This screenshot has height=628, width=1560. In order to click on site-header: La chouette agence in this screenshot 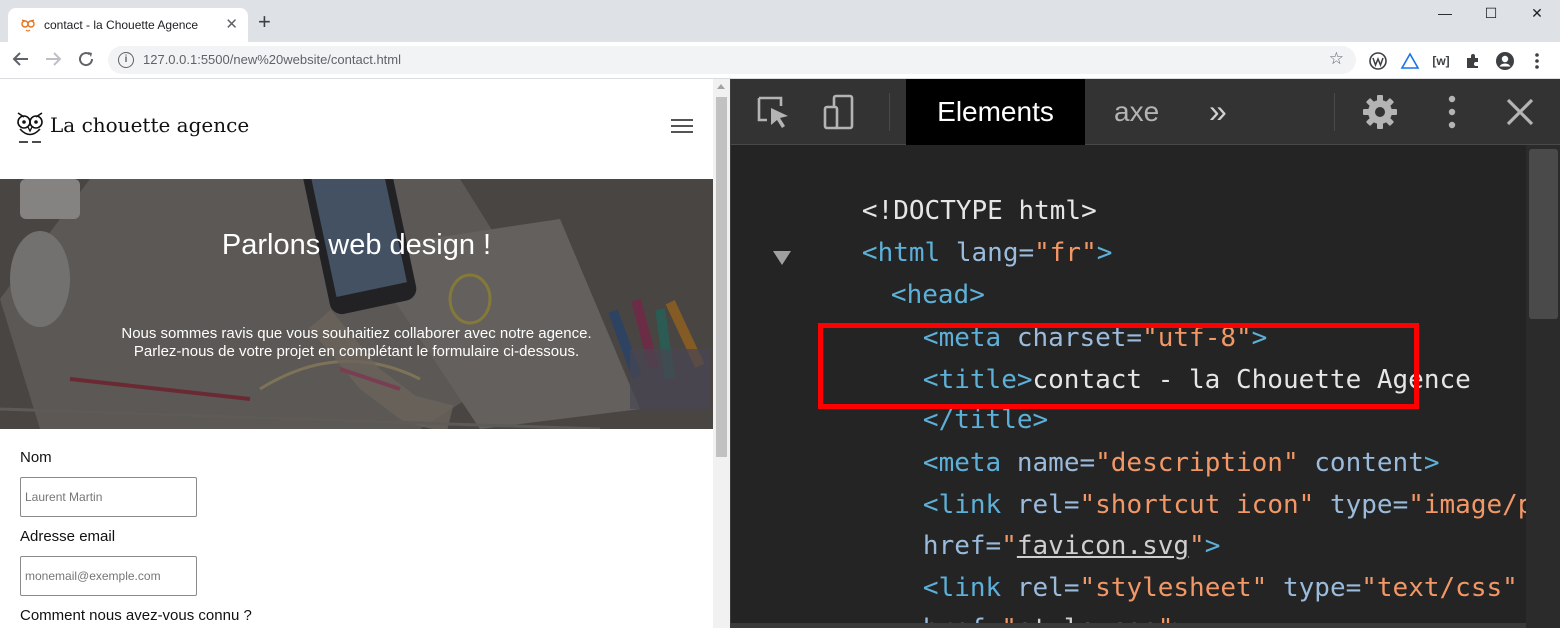, I will do `click(356, 129)`.